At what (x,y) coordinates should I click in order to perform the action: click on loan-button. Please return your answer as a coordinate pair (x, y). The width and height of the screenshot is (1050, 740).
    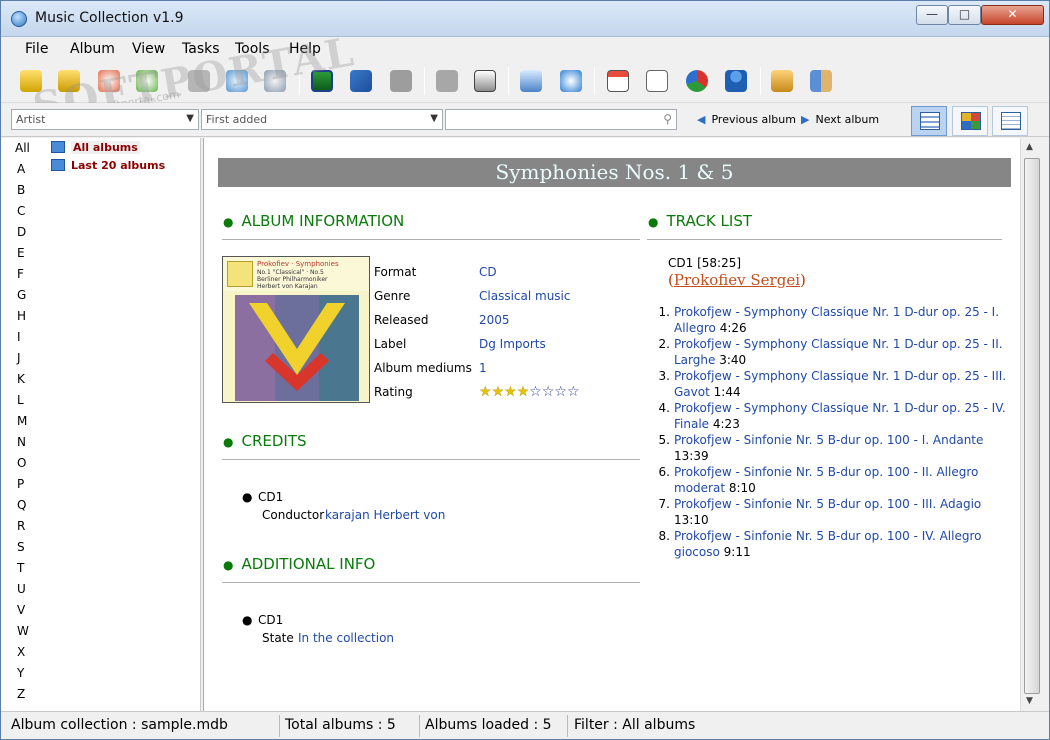
    Looking at the image, I should click on (447, 81).